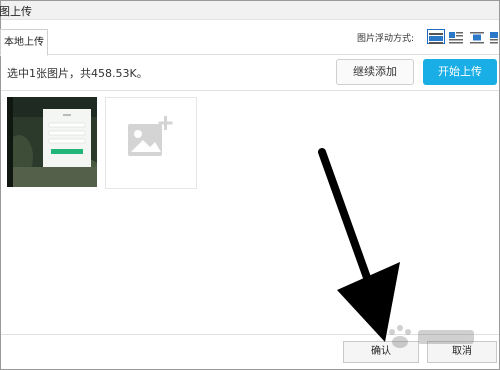 This screenshot has width=500, height=370. Describe the element at coordinates (24, 42) in the screenshot. I see `tab-local-upload: 本地上传` at that location.